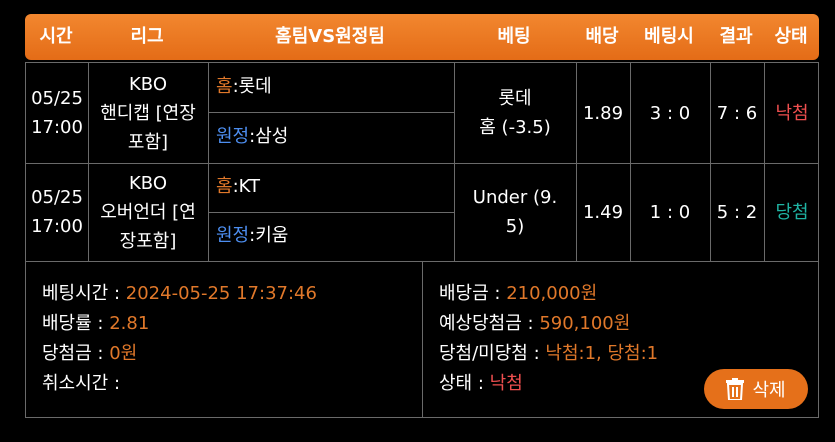 The image size is (835, 442). I want to click on win-lose-label: 당첨/미당첨 :, so click(489, 353).